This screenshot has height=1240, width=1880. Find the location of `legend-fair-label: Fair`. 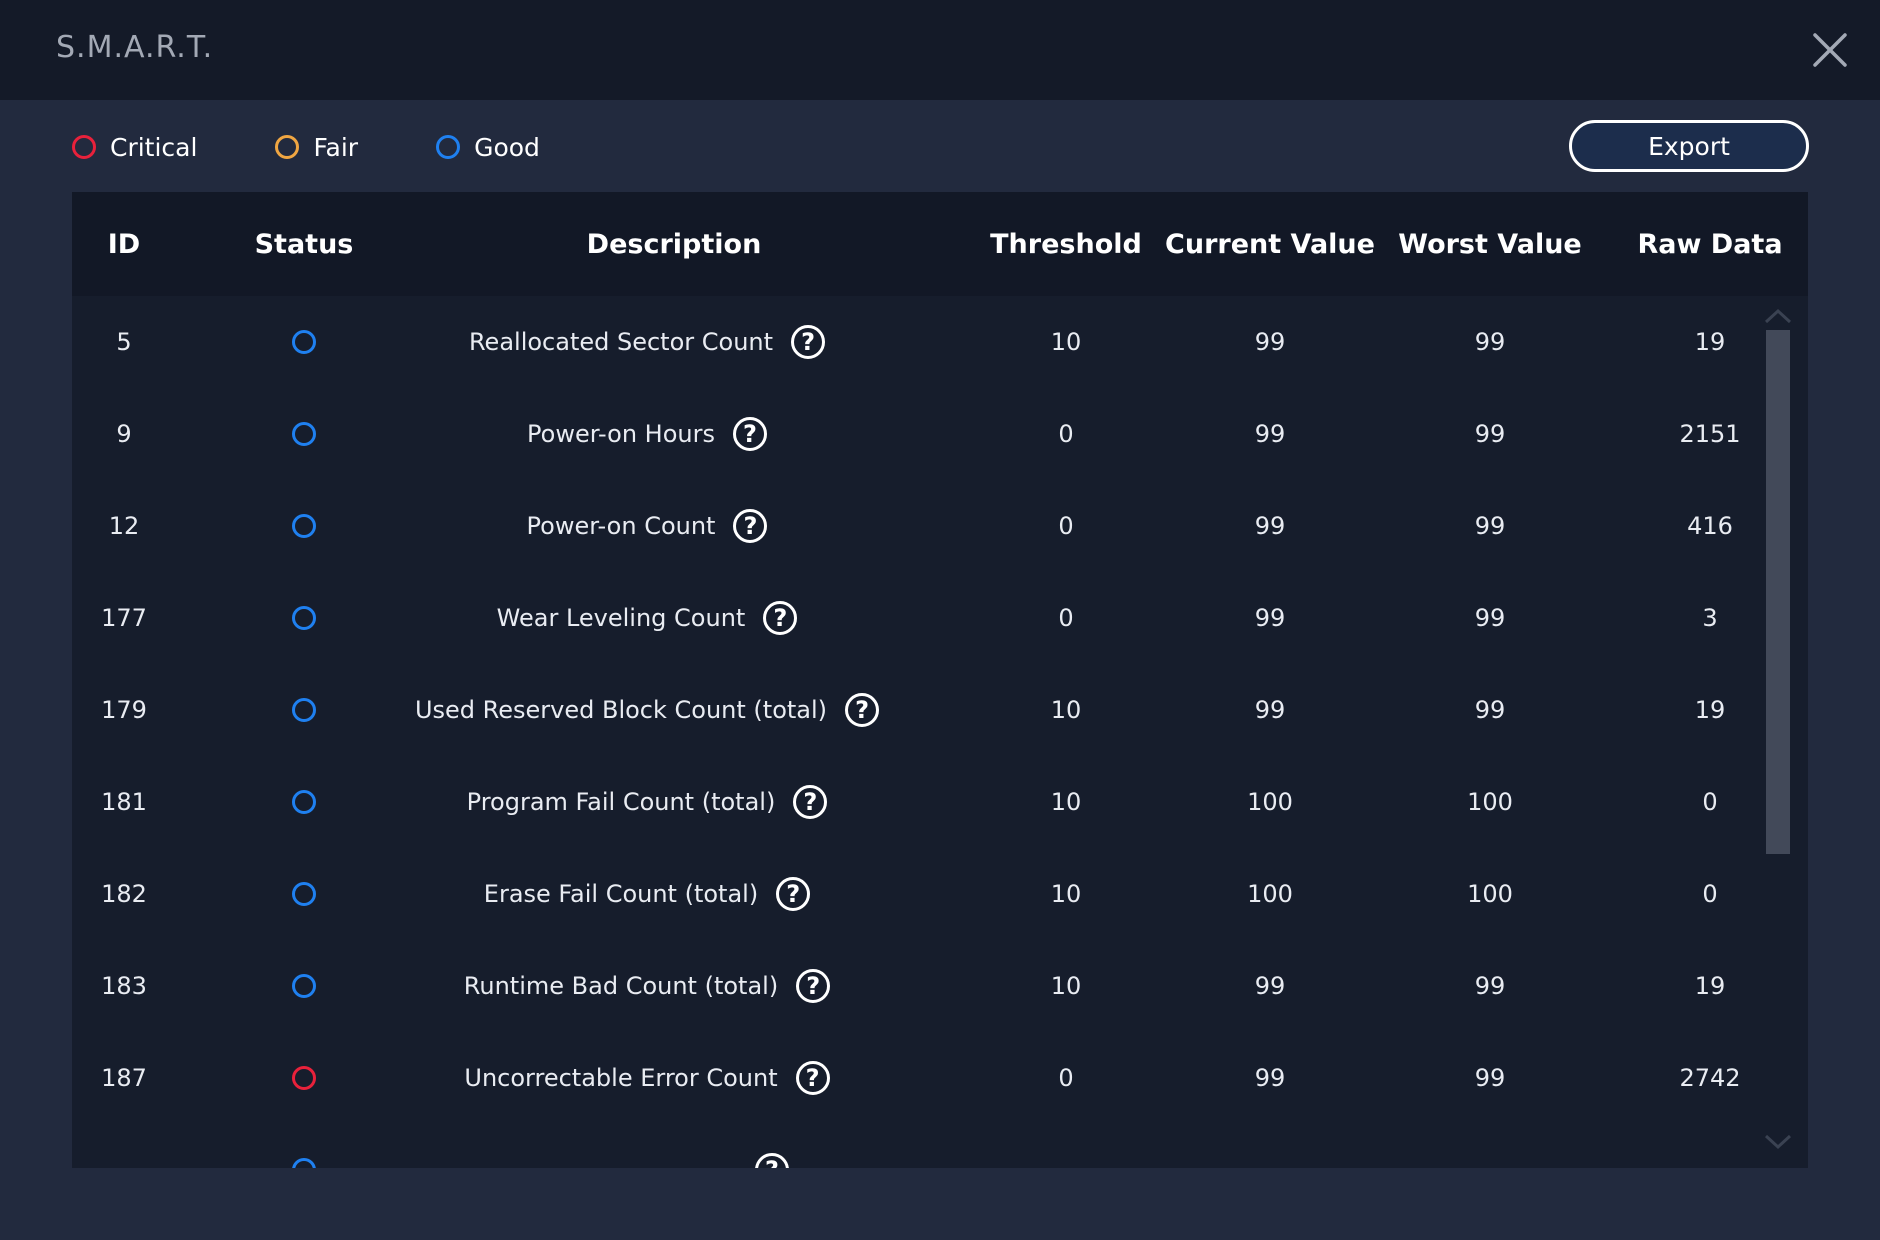

legend-fair-label: Fair is located at coordinates (336, 147).